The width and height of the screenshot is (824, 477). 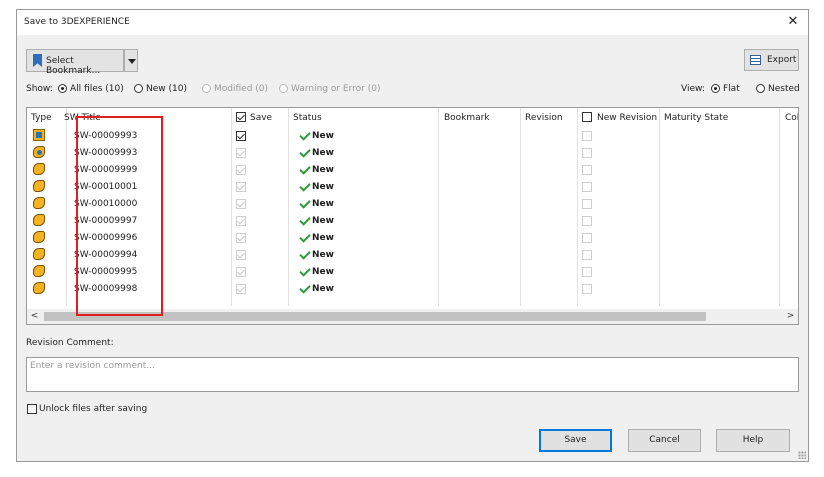 I want to click on scroll-left-icon: <, so click(x=34, y=316).